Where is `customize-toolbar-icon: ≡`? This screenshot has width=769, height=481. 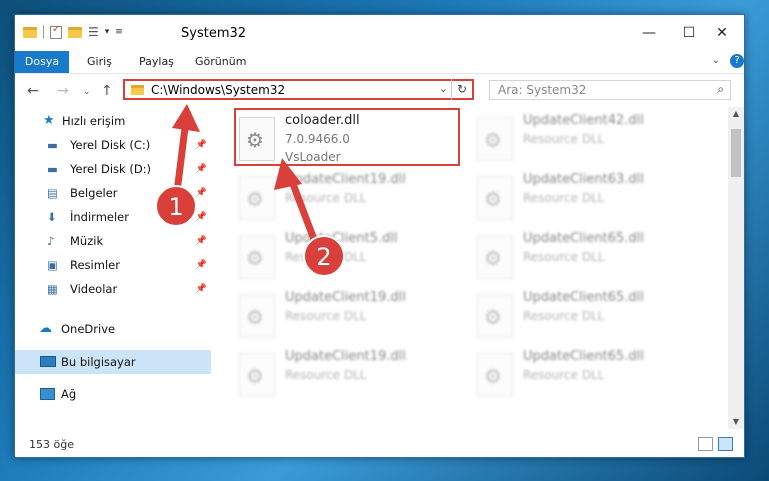
customize-toolbar-icon: ≡ is located at coordinates (119, 32).